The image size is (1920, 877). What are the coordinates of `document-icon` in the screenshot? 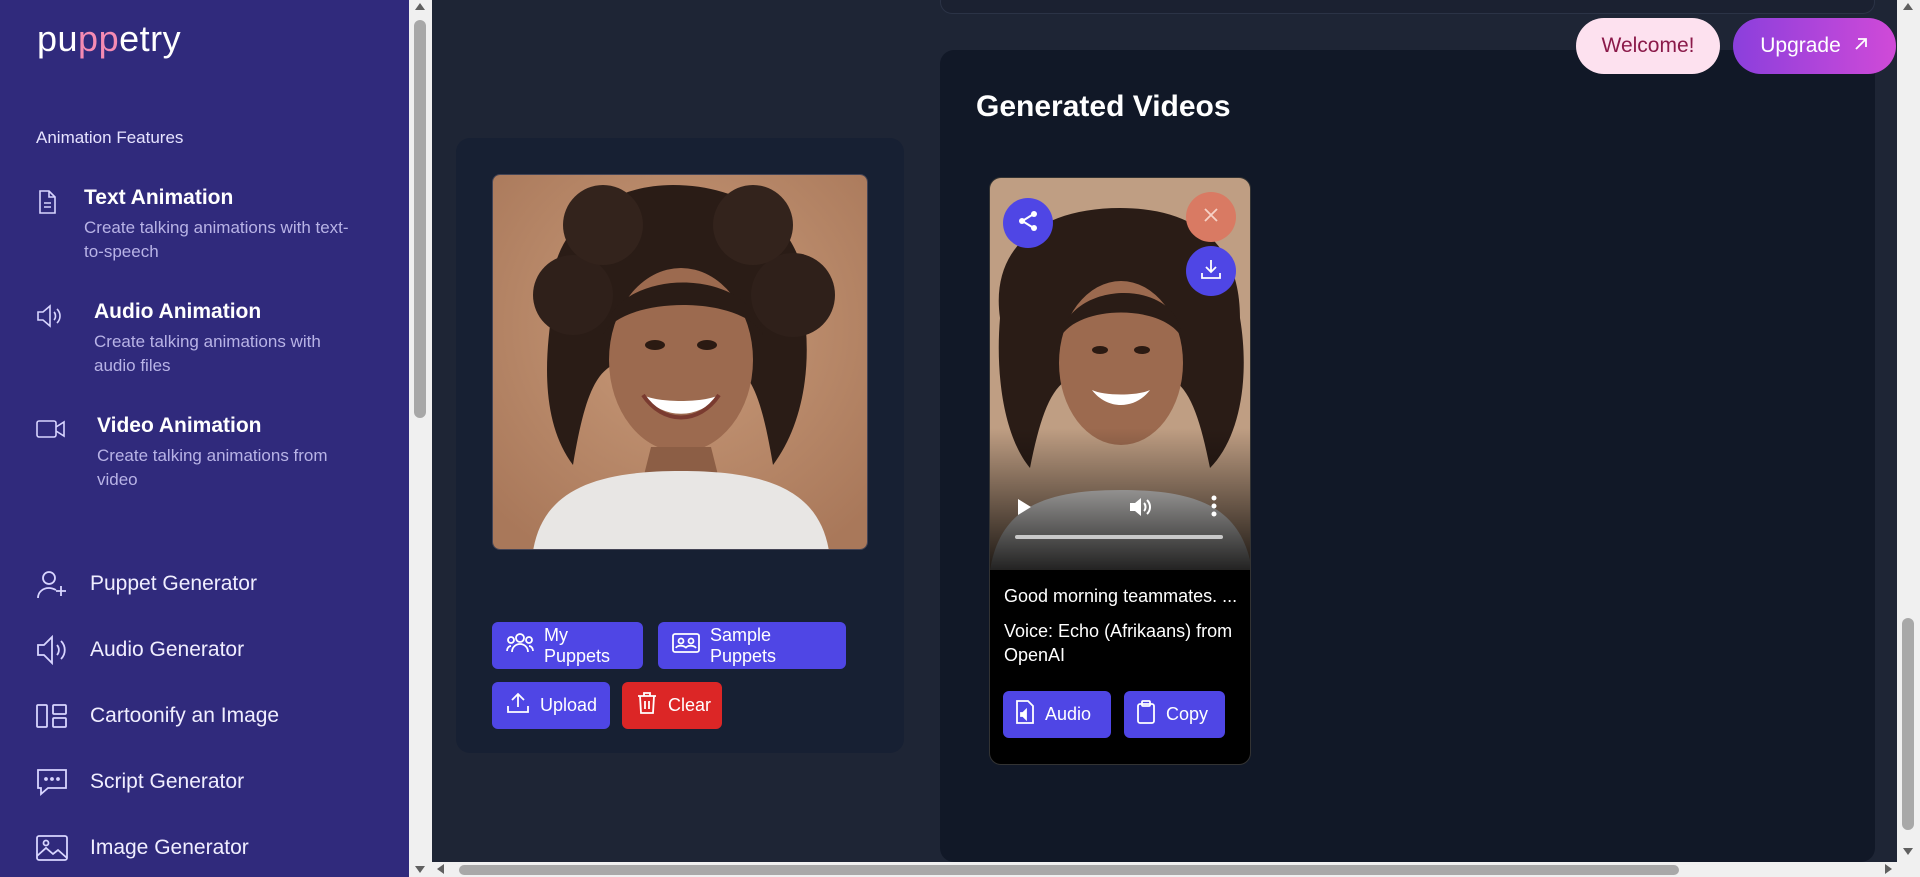 It's located at (60, 201).